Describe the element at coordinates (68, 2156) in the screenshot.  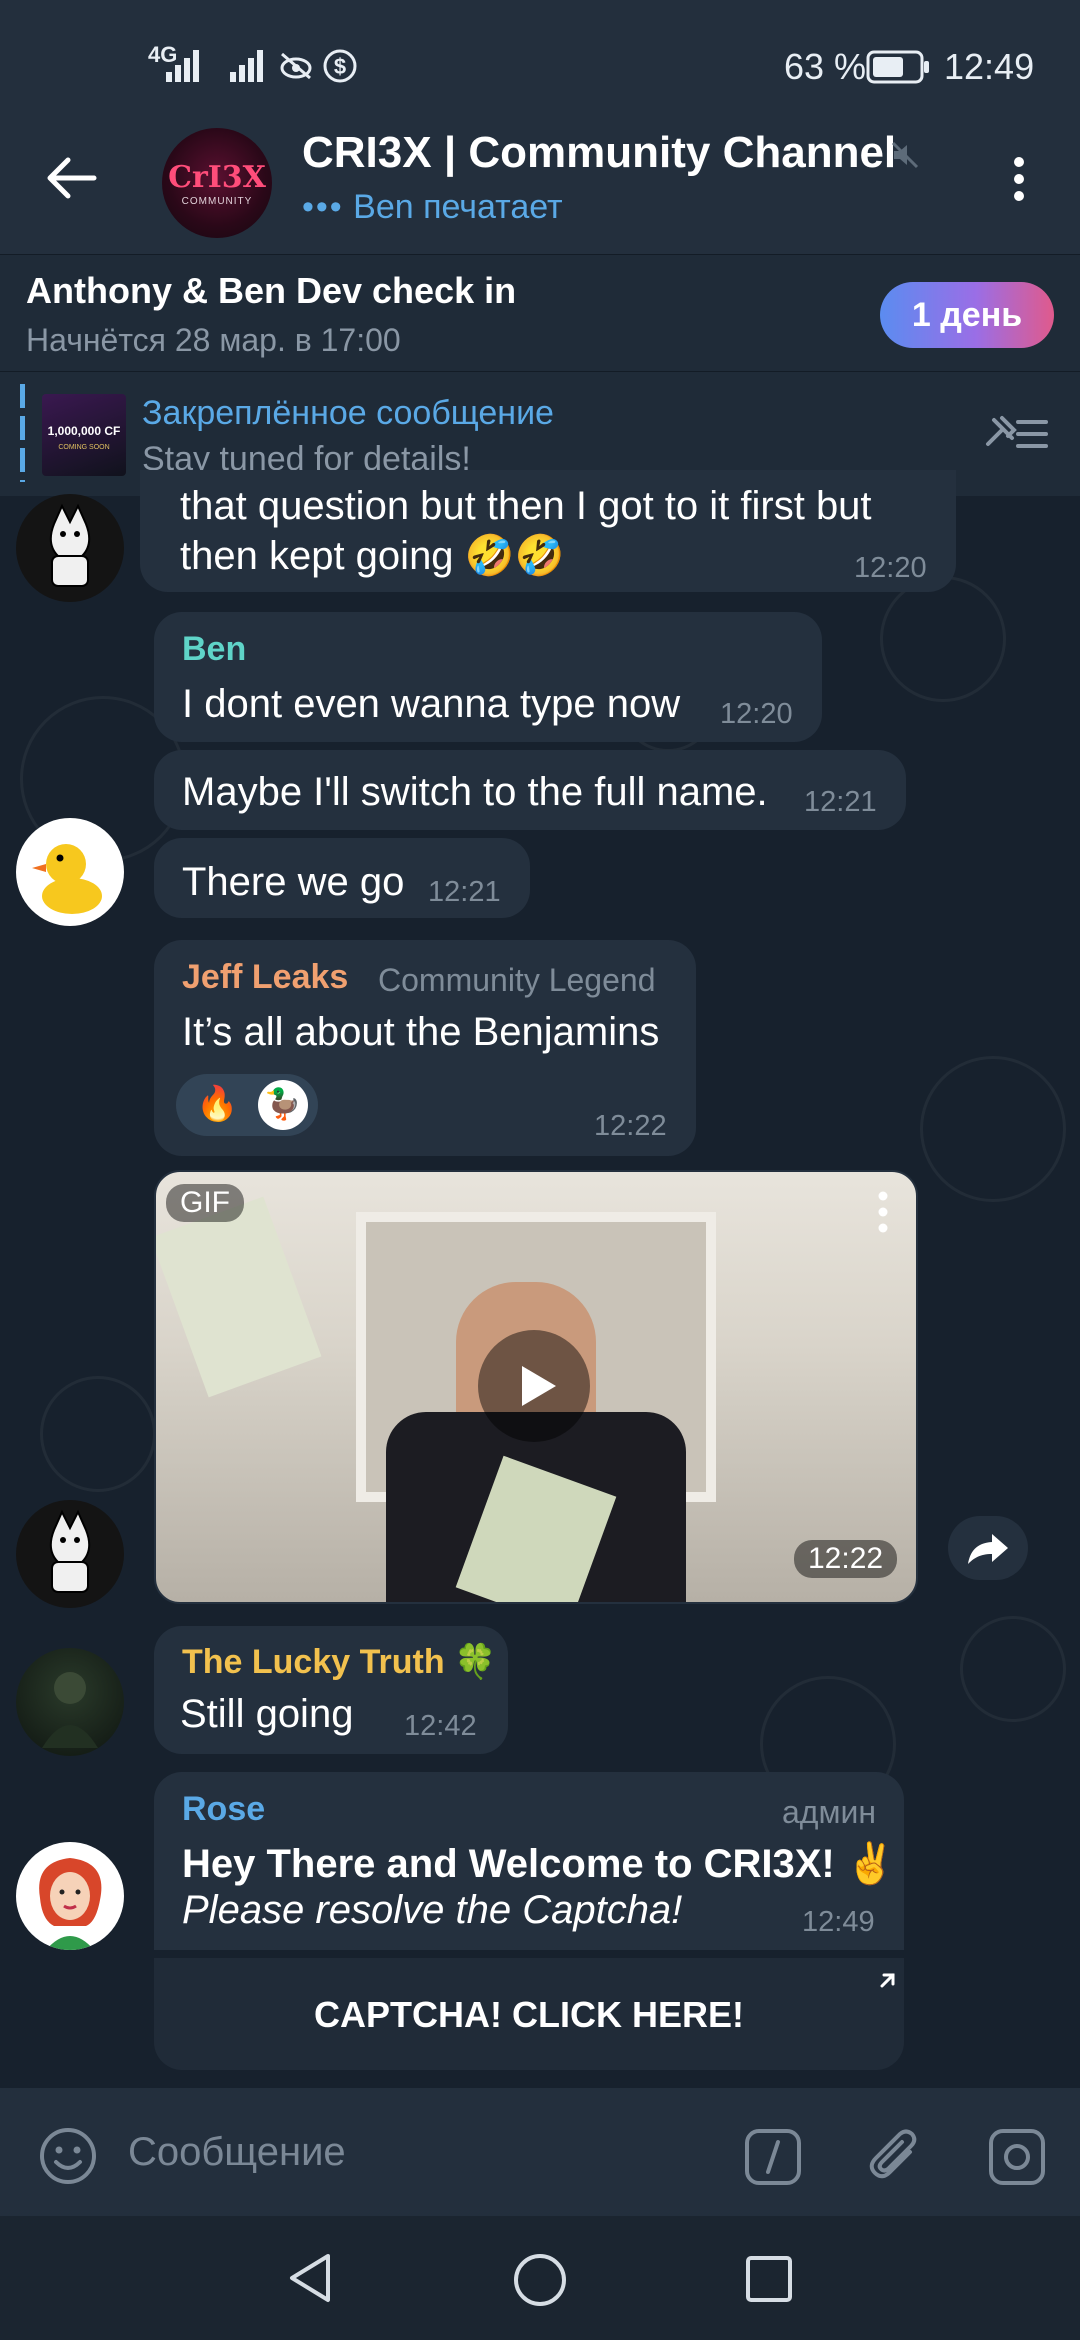
I see `emoji-icon` at that location.